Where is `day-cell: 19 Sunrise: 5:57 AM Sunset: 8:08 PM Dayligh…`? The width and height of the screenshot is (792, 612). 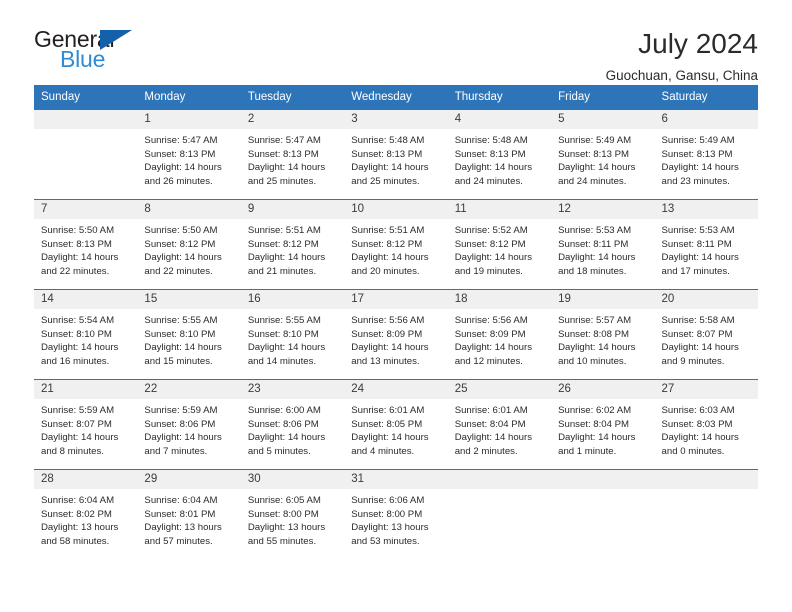
day-cell: 19 Sunrise: 5:57 AM Sunset: 8:08 PM Dayligh… is located at coordinates (603, 334).